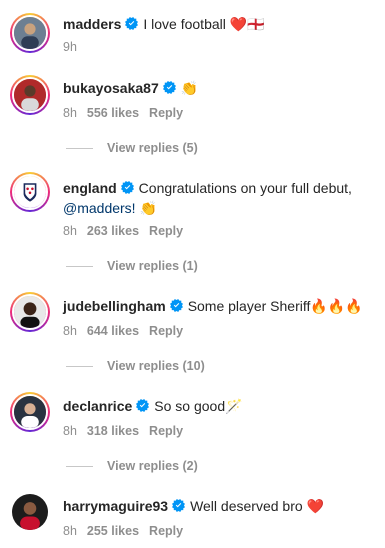 The image size is (385, 548). I want to click on comment-text: Congratulations on your full debut,, so click(245, 188).